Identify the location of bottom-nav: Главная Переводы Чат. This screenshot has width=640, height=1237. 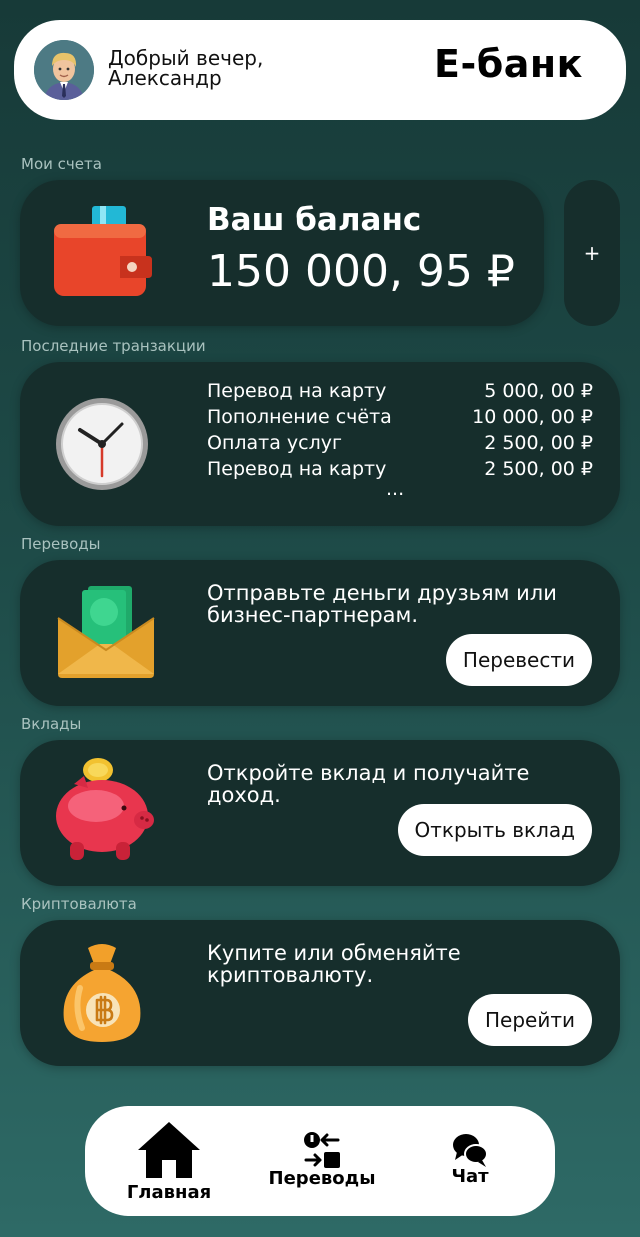
(320, 1161).